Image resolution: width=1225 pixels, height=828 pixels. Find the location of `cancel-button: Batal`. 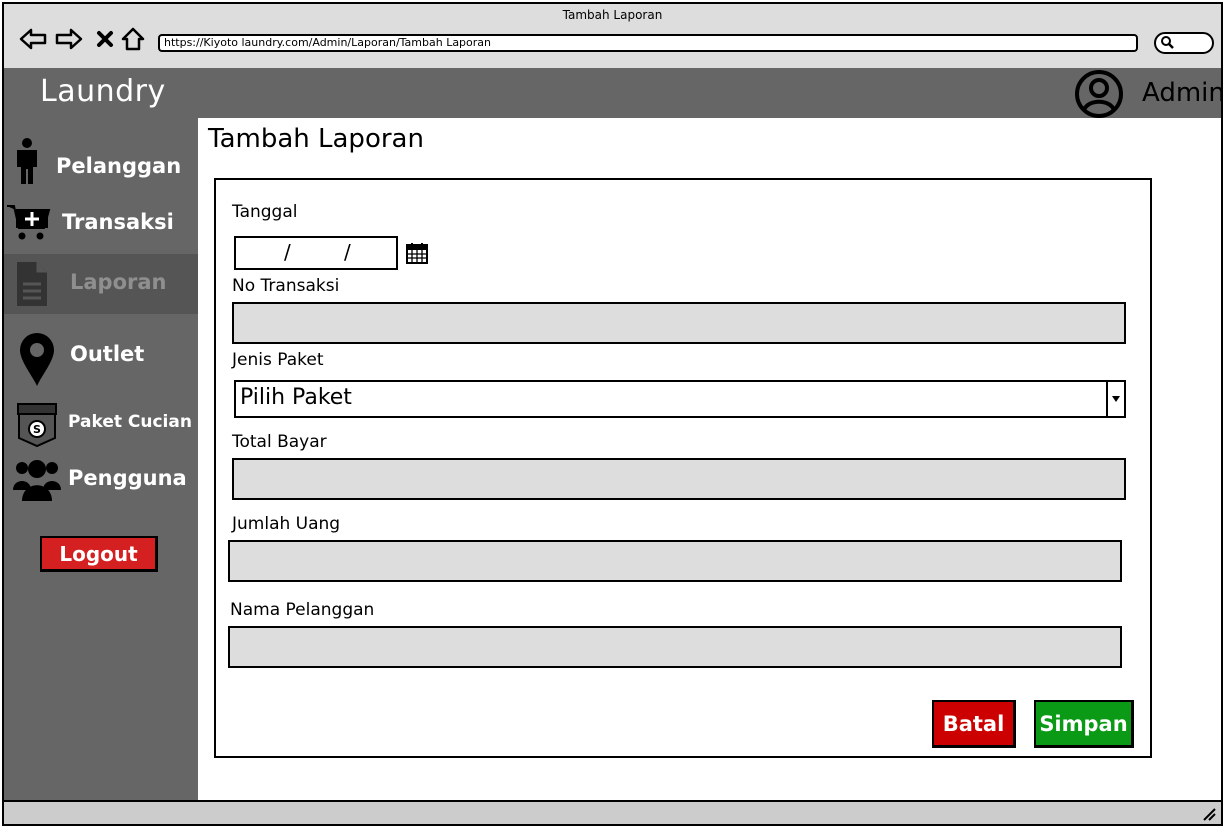

cancel-button: Batal is located at coordinates (974, 724).